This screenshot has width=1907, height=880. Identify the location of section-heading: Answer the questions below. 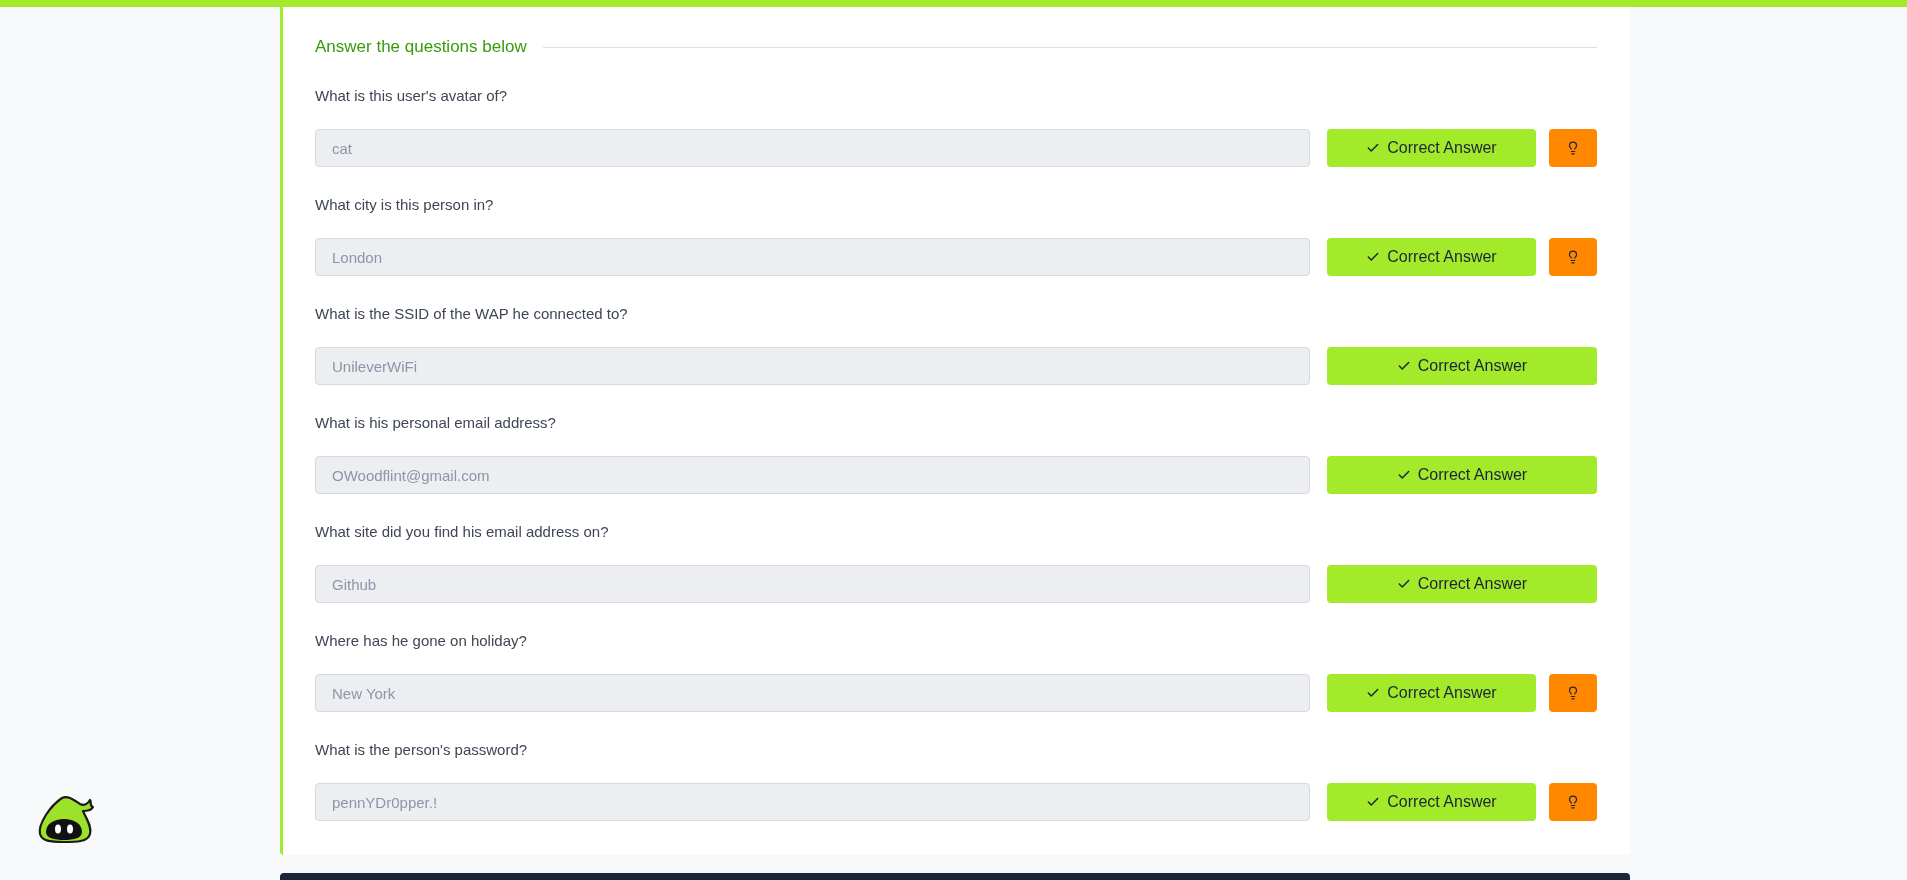
(421, 47).